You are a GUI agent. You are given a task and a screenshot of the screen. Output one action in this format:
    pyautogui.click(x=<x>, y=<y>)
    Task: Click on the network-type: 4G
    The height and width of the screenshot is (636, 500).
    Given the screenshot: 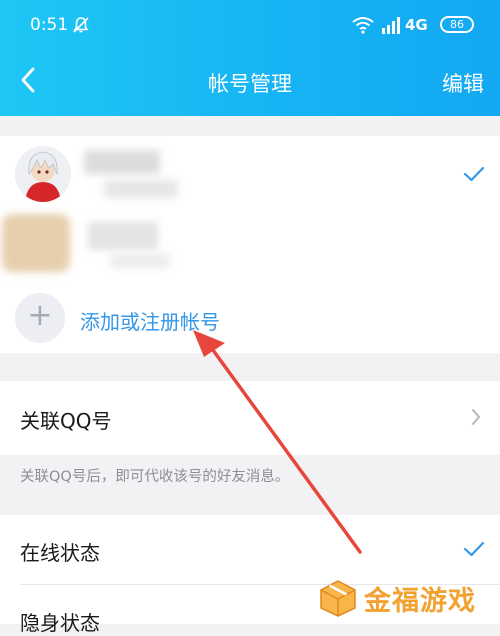 What is the action you would take?
    pyautogui.click(x=416, y=25)
    